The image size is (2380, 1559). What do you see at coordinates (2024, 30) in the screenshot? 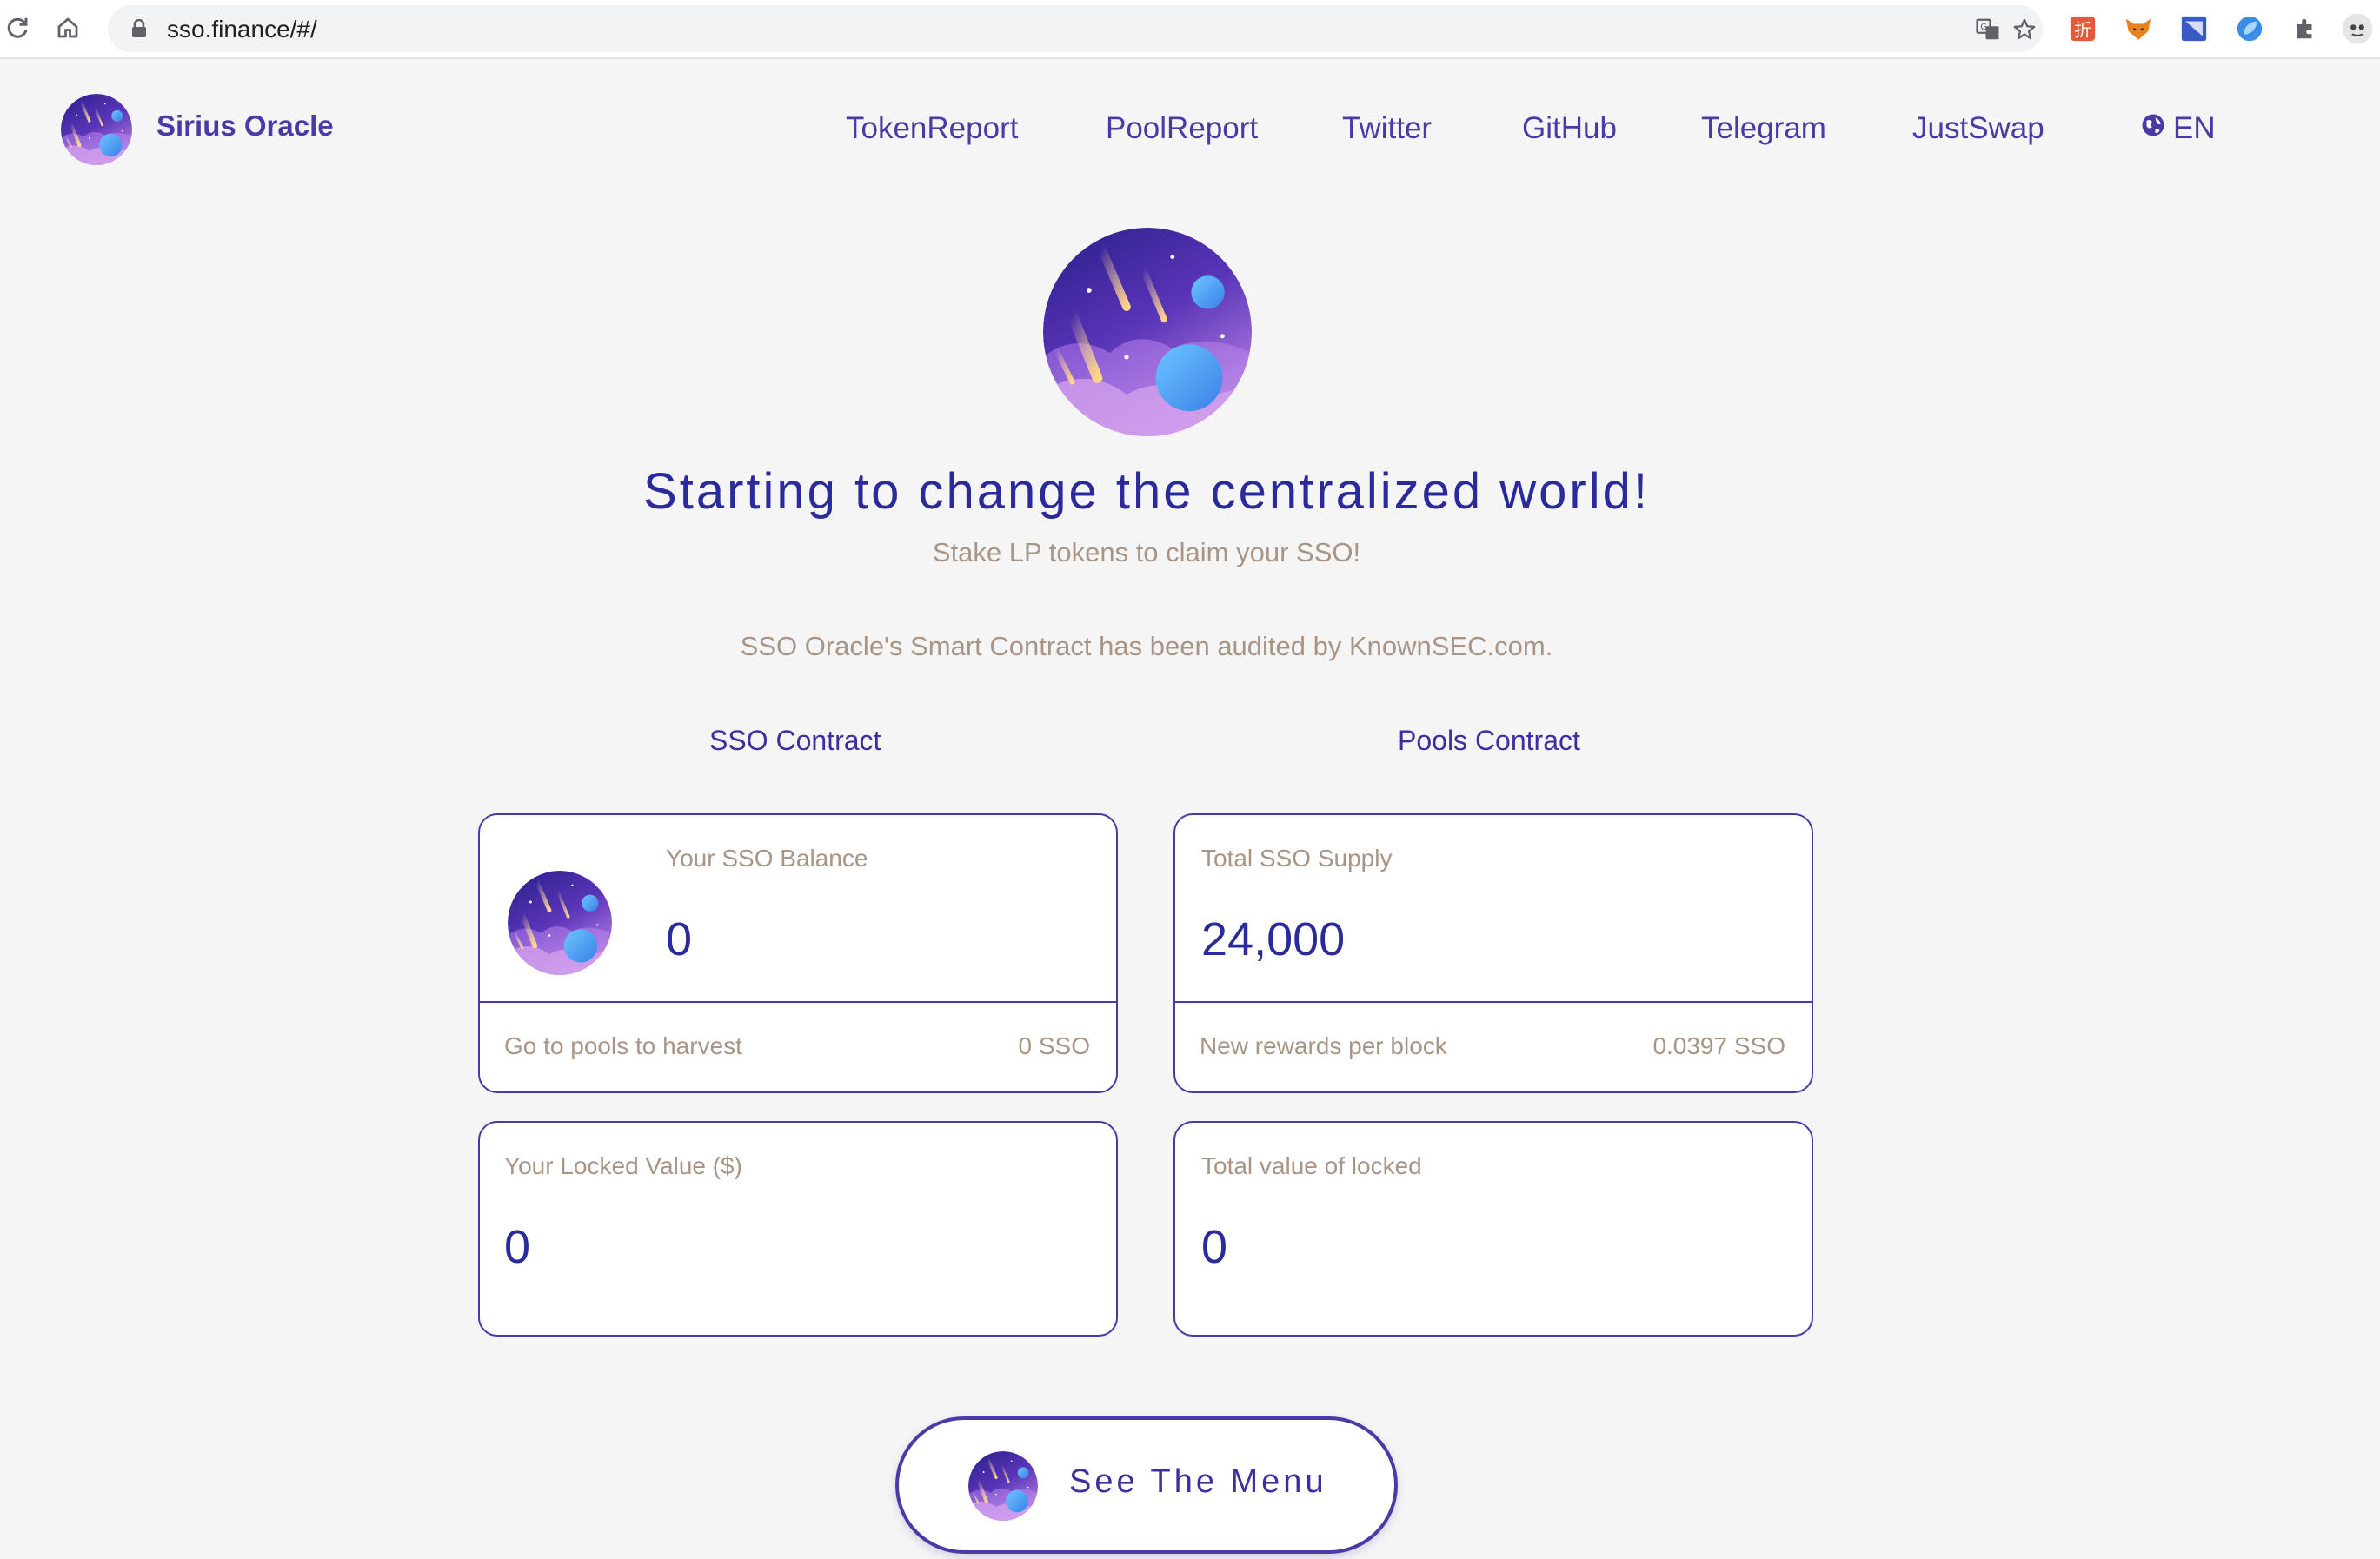
I see `star-icon` at bounding box center [2024, 30].